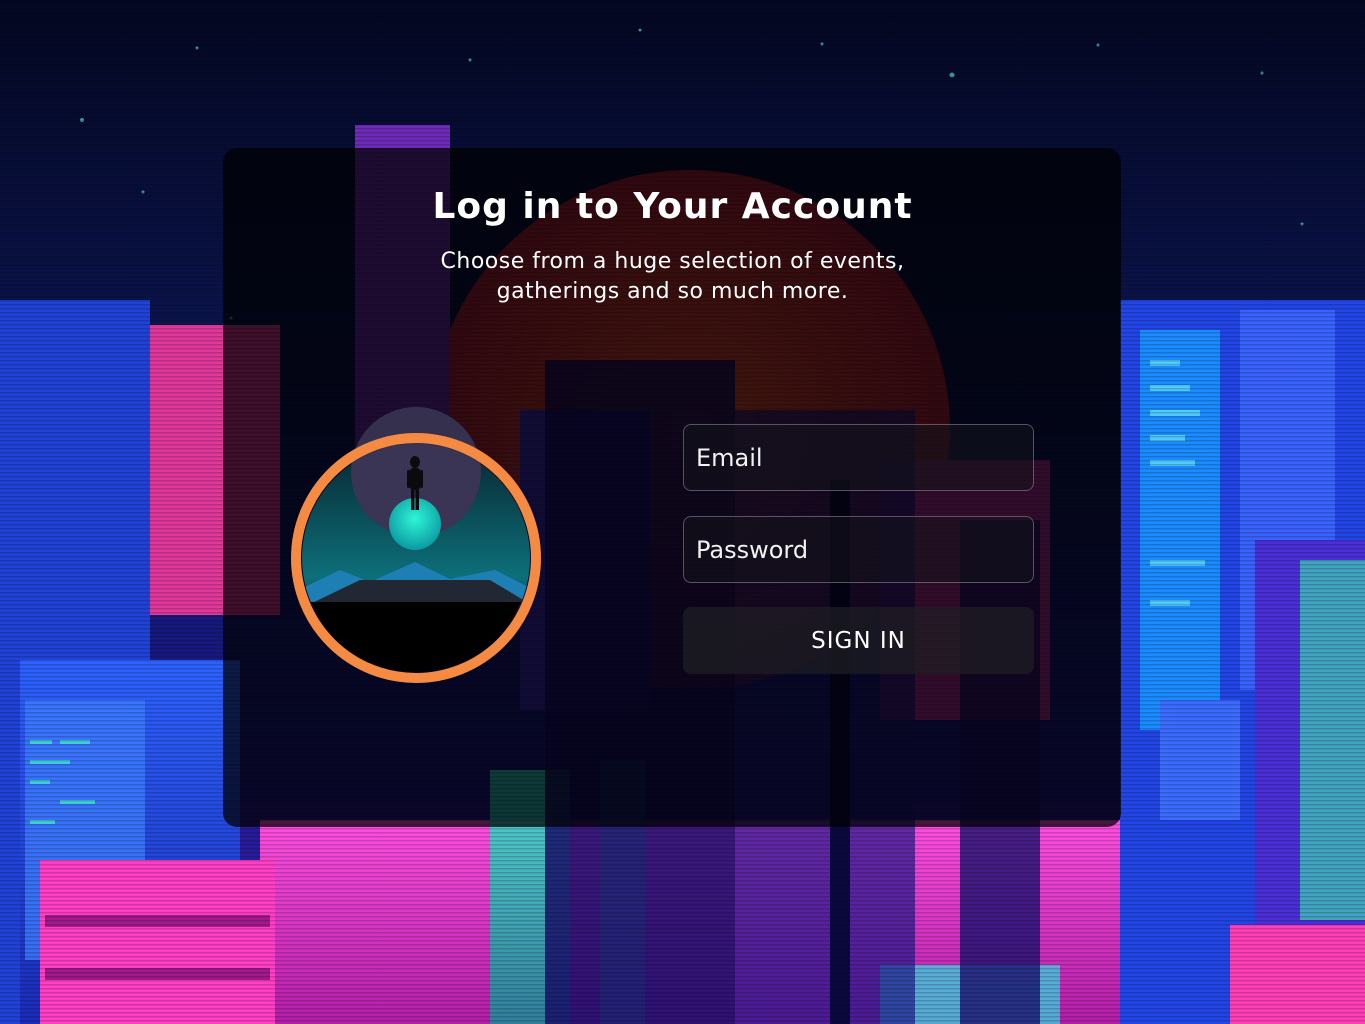  I want to click on avatar, so click(416, 546).